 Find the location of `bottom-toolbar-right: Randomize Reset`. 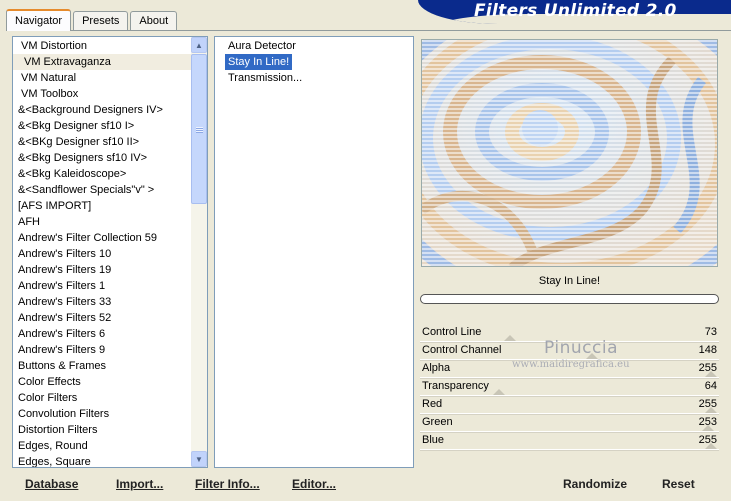

bottom-toolbar-right: Randomize Reset is located at coordinates (569, 484).